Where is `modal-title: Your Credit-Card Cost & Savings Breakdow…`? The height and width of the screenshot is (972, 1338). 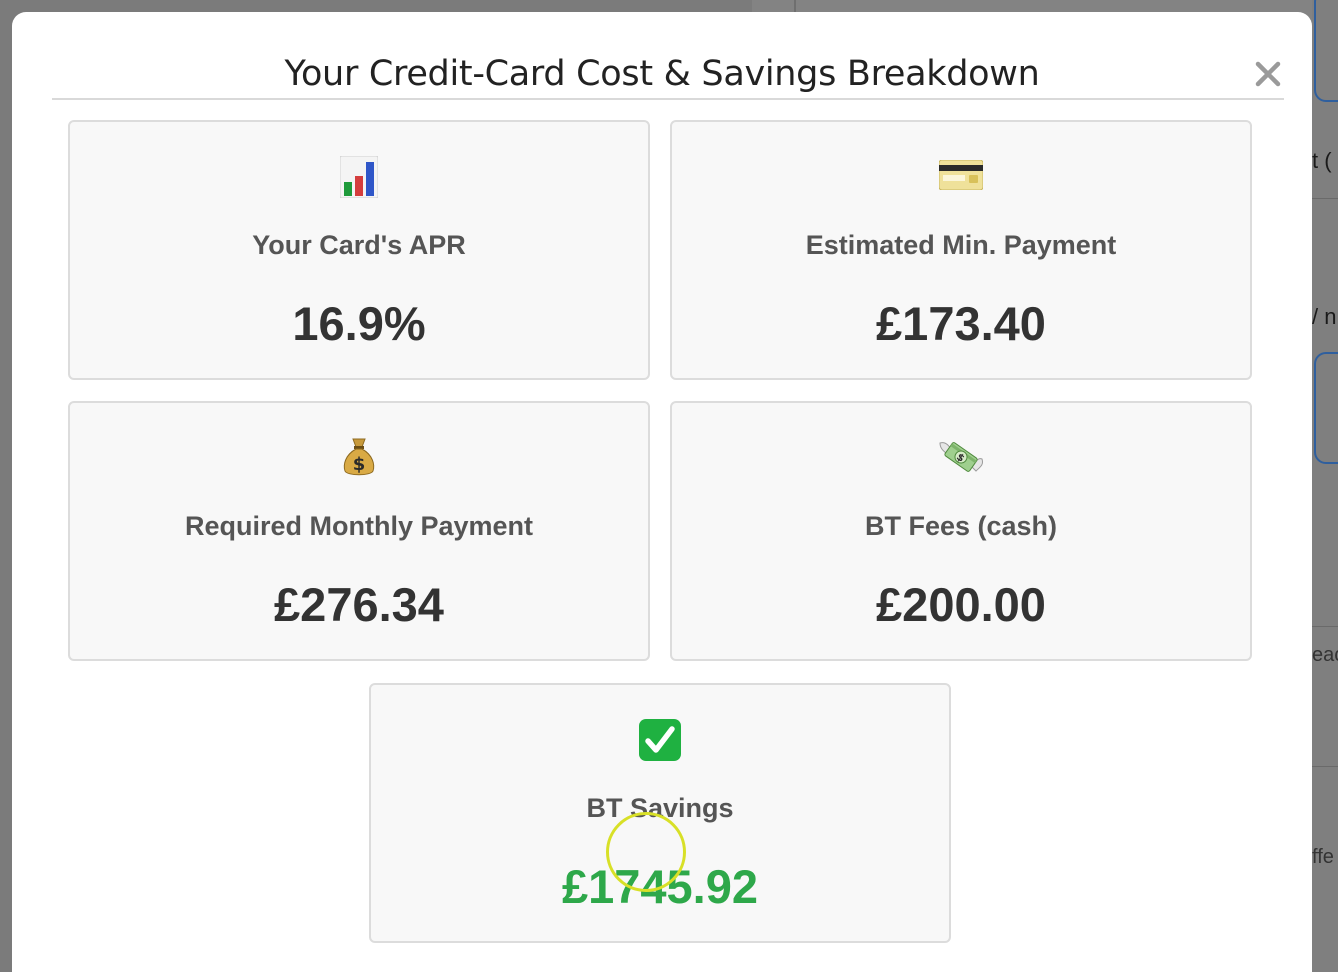
modal-title: Your Credit-Card Cost & Savings Breakdow… is located at coordinates (662, 74).